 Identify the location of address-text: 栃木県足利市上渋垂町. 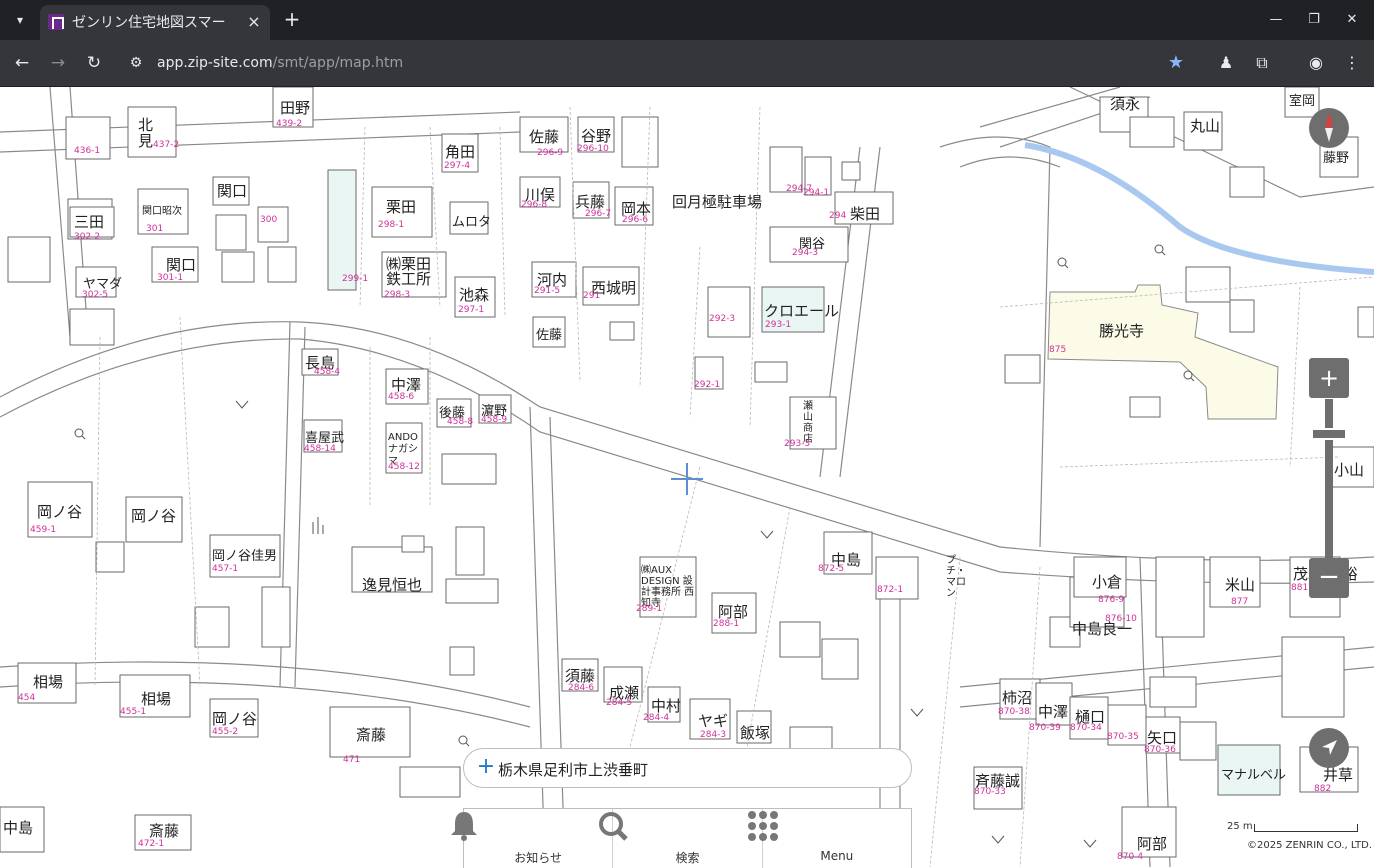
(573, 770).